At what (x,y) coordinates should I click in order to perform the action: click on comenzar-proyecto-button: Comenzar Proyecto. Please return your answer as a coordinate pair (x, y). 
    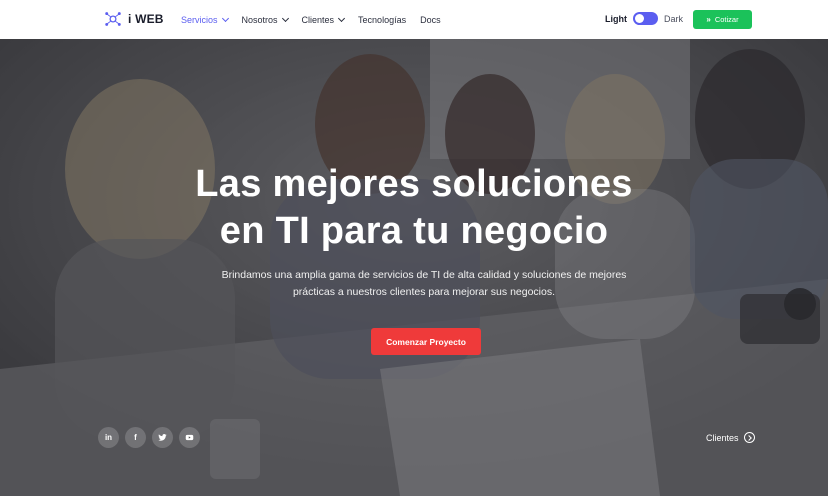
    Looking at the image, I should click on (426, 341).